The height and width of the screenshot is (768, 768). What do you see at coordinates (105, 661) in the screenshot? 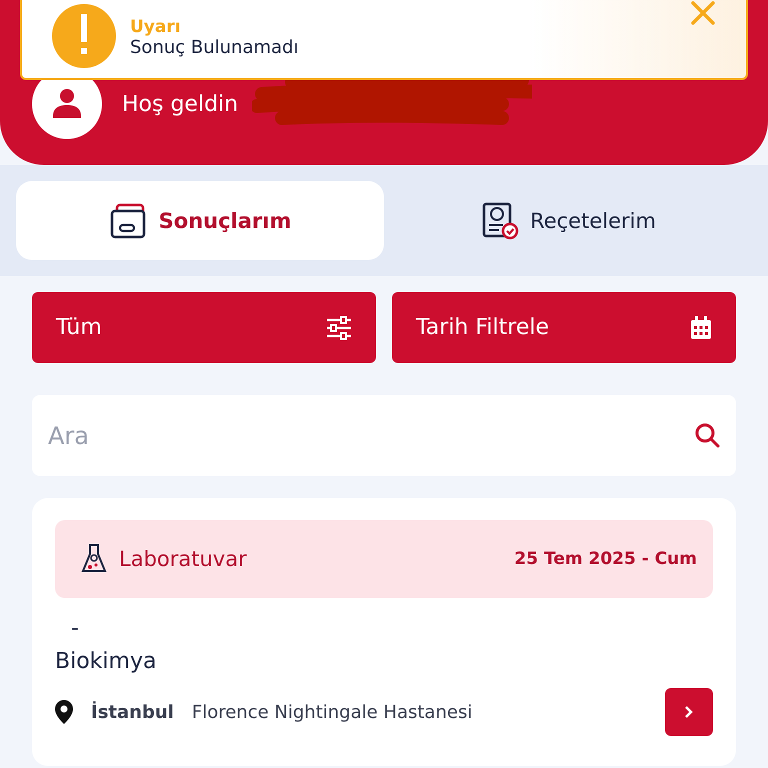
I see `test-name: Biokimya` at bounding box center [105, 661].